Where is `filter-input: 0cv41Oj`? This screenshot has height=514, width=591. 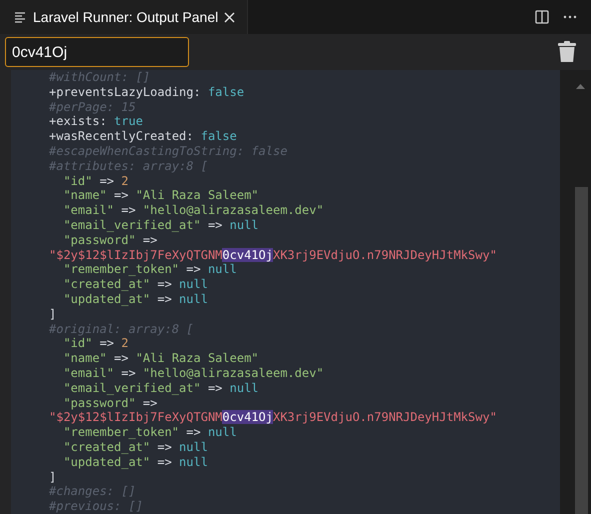
filter-input: 0cv41Oj is located at coordinates (97, 52).